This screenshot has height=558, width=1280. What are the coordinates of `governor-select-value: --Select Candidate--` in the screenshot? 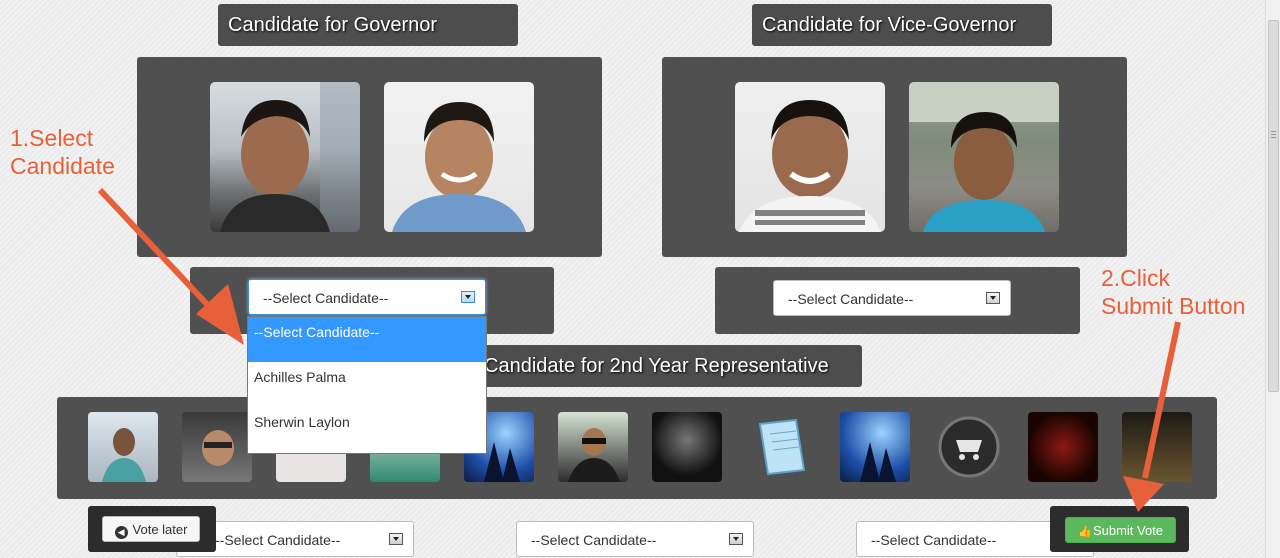 It's located at (326, 298).